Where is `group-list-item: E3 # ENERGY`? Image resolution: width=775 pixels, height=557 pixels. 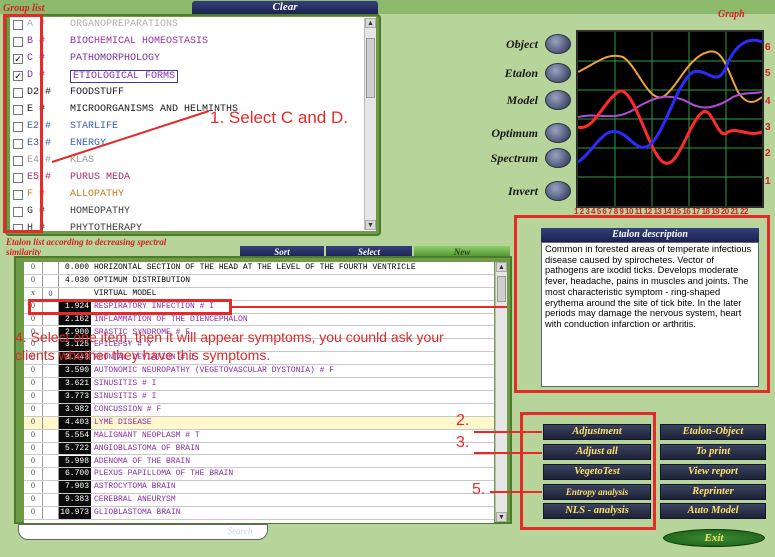
group-list-item: E3 # ENERGY is located at coordinates (190, 144).